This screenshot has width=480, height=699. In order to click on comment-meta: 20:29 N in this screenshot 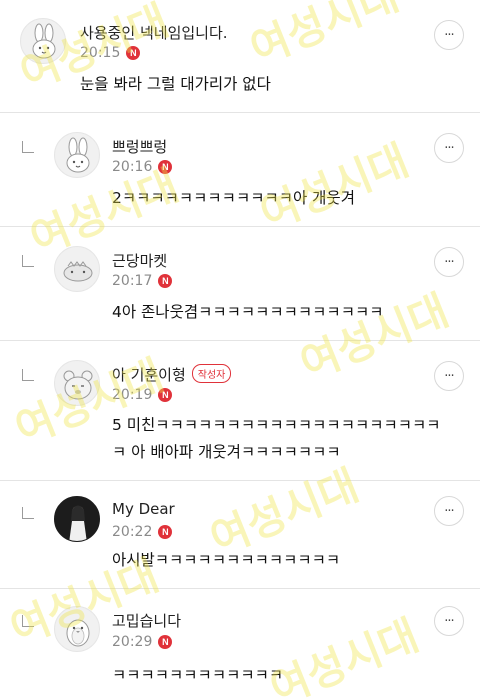, I will do `click(142, 642)`.